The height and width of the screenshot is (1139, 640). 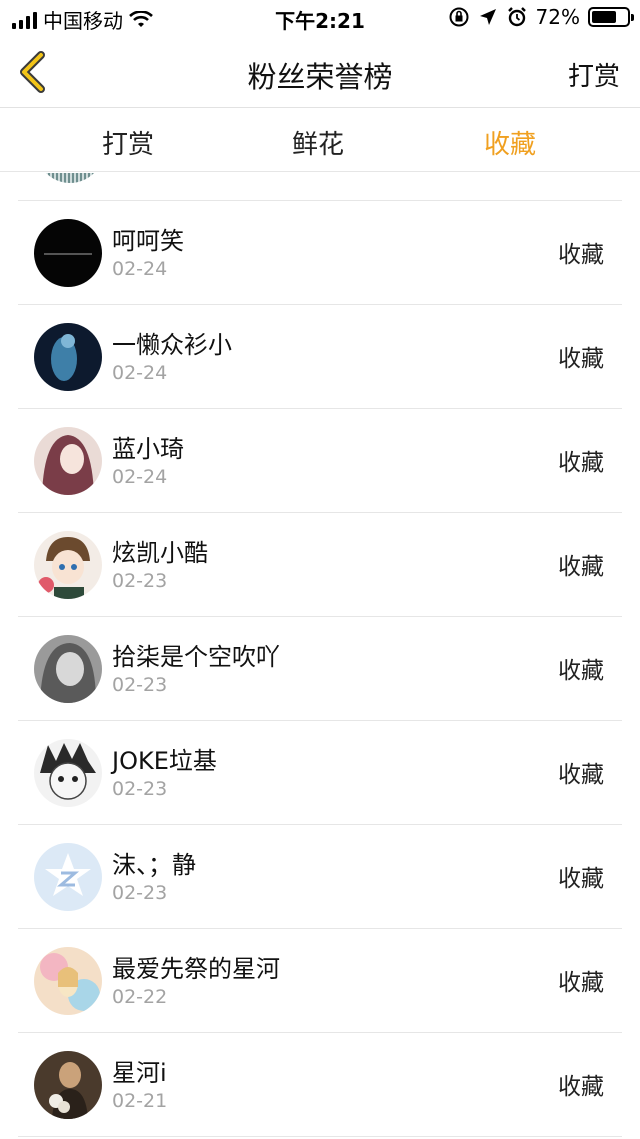 What do you see at coordinates (604, 17) in the screenshot?
I see `battery-fill` at bounding box center [604, 17].